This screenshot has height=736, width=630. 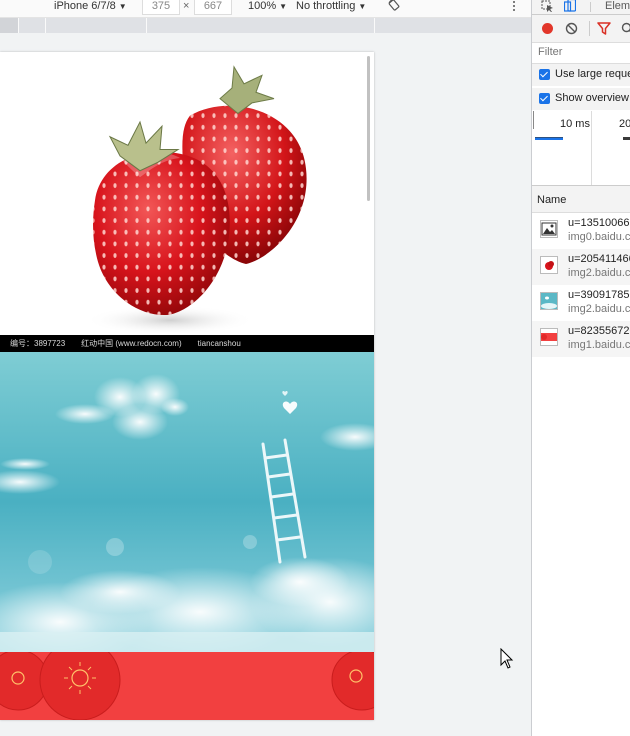 I want to click on ruler-segment, so click(x=9, y=25).